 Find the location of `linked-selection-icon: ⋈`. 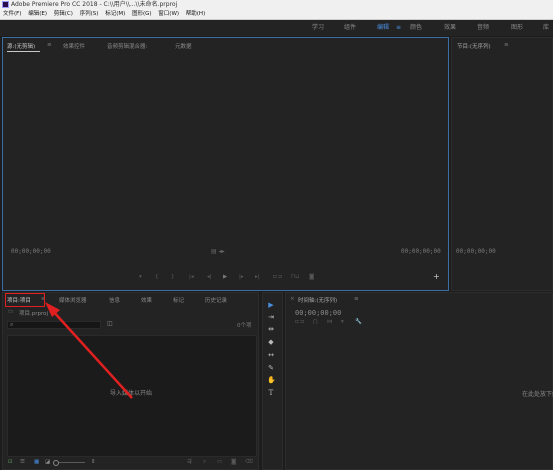

linked-selection-icon: ⋈ is located at coordinates (330, 322).